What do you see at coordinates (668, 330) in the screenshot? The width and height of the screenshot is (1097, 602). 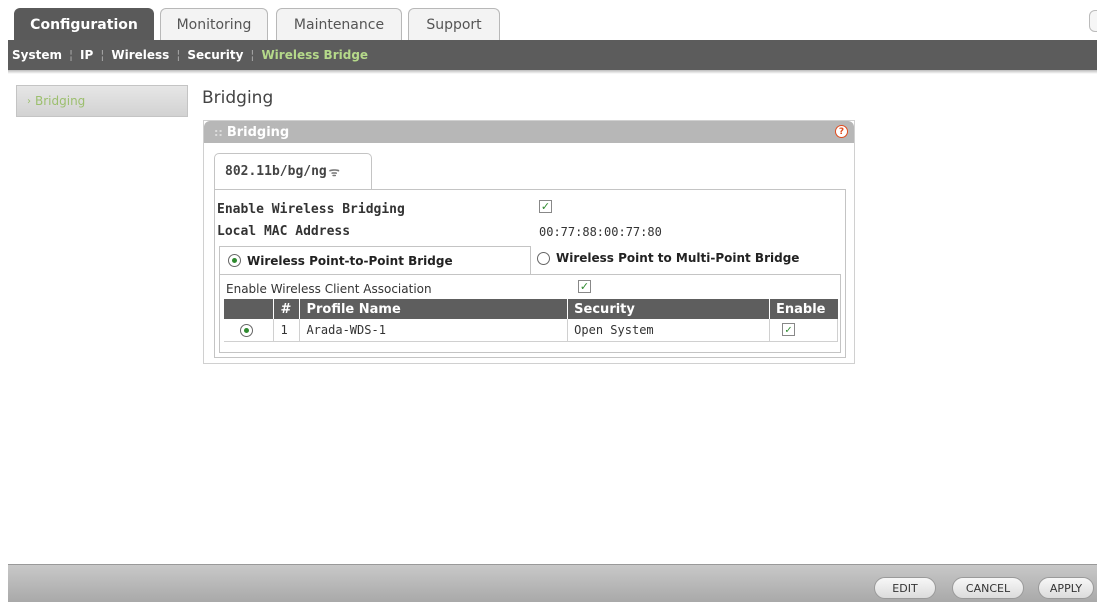 I see `row-security: Open System` at bounding box center [668, 330].